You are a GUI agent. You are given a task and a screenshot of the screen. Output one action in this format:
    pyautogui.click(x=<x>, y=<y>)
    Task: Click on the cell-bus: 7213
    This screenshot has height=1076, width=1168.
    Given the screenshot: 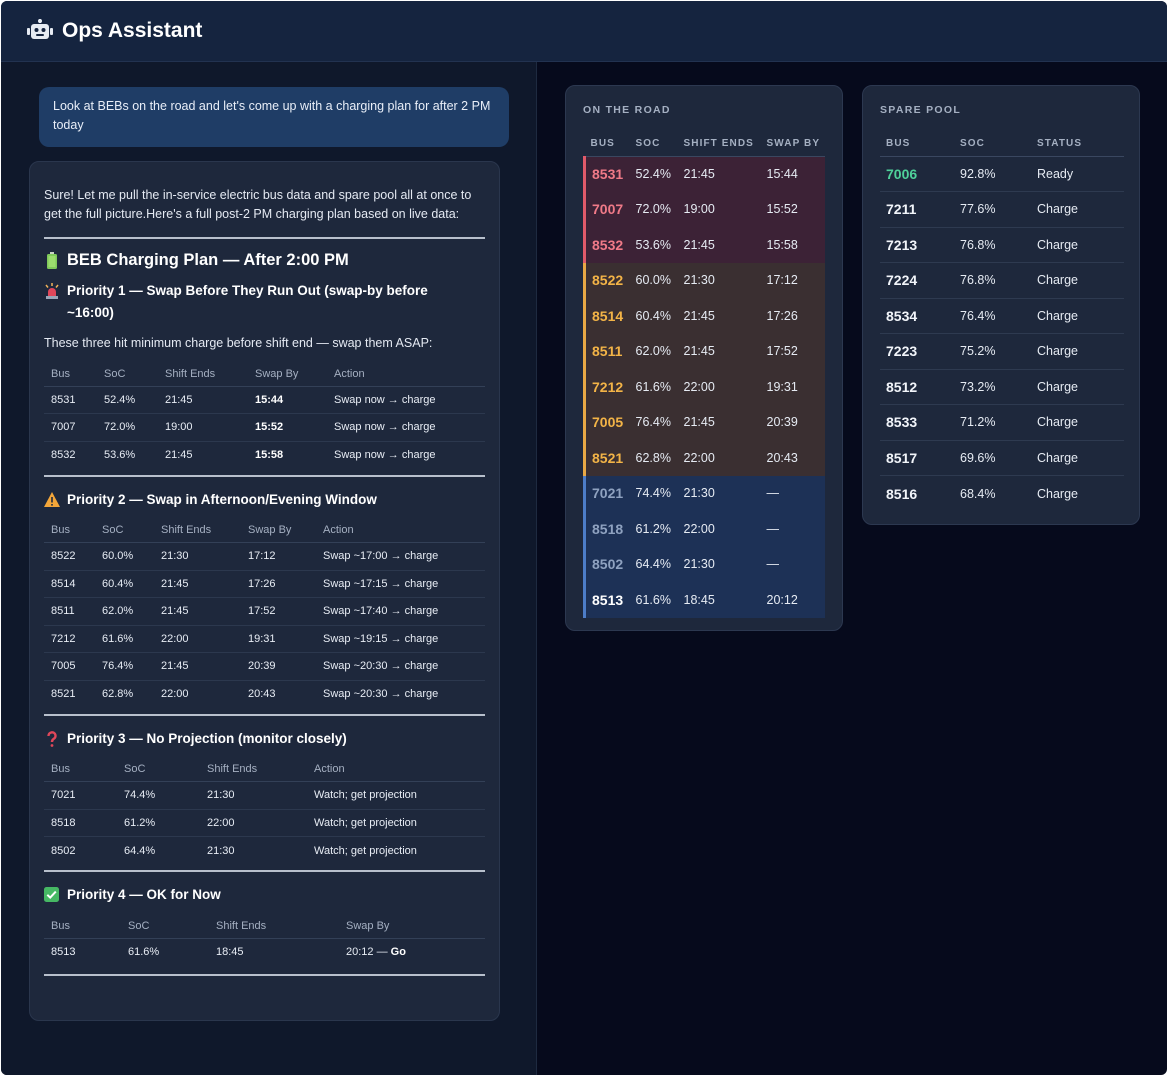 What is the action you would take?
    pyautogui.click(x=917, y=245)
    